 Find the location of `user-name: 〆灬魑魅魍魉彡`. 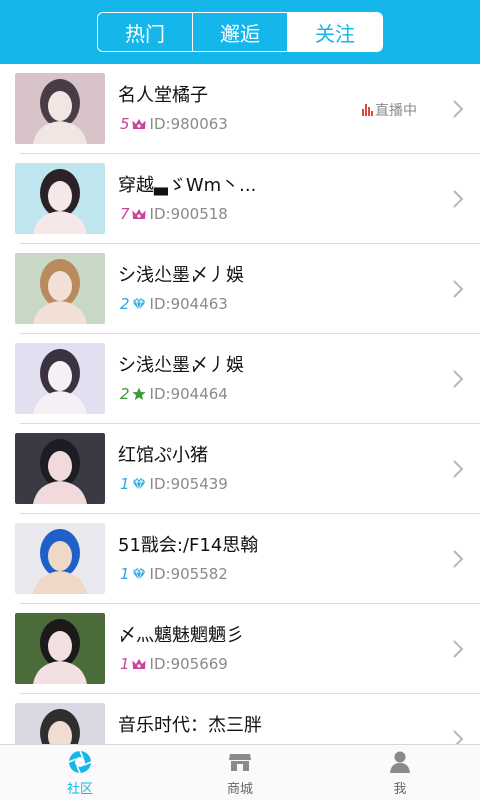

user-name: 〆灬魑魅魍魉彡 is located at coordinates (181, 635).